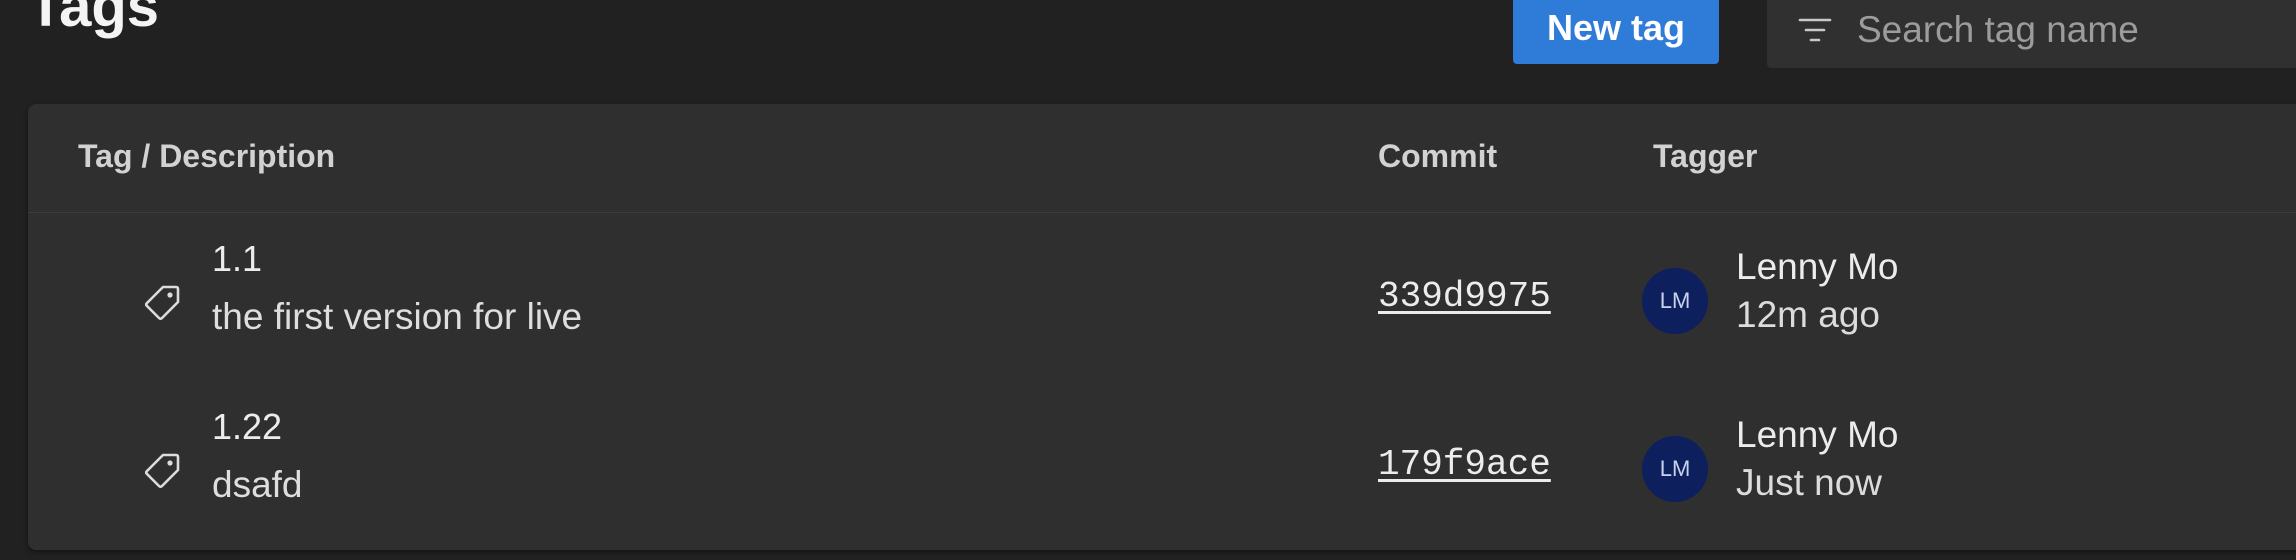  What do you see at coordinates (257, 484) in the screenshot?
I see `tag-description: dsafd` at bounding box center [257, 484].